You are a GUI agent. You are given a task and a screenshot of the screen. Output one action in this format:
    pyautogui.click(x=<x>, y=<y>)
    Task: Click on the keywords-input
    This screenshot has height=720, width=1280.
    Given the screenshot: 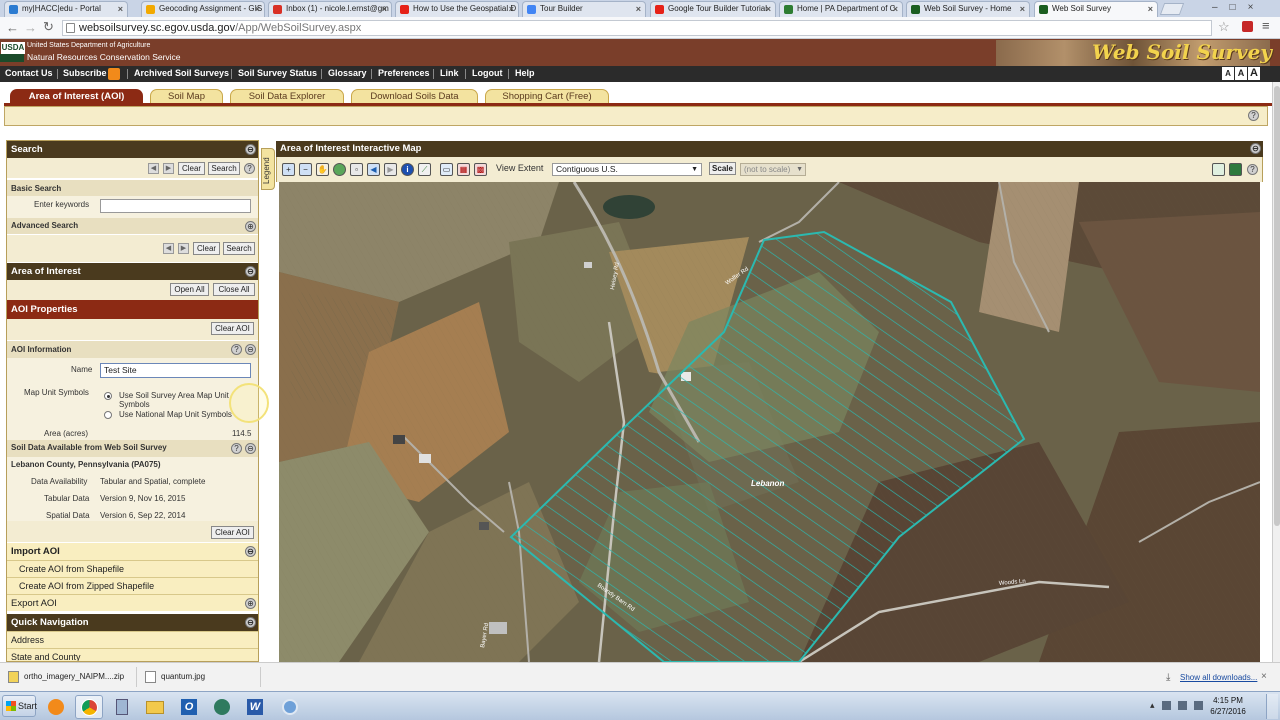 What is the action you would take?
    pyautogui.click(x=175, y=206)
    